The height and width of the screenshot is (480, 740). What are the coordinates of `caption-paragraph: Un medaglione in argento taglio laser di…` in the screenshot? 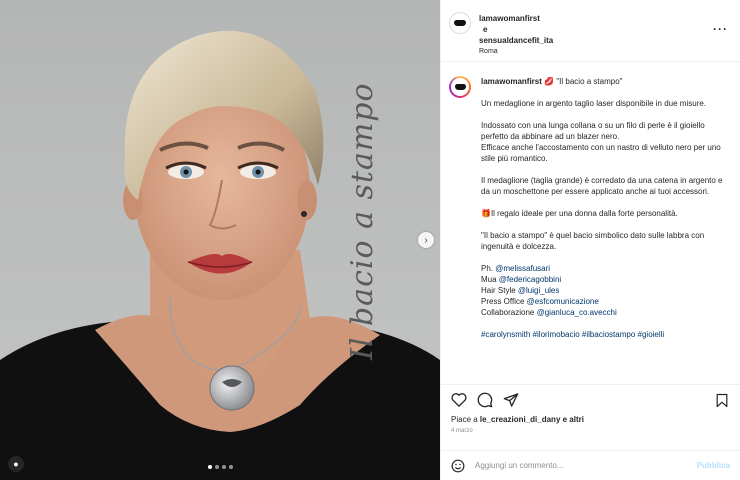 It's located at (594, 103).